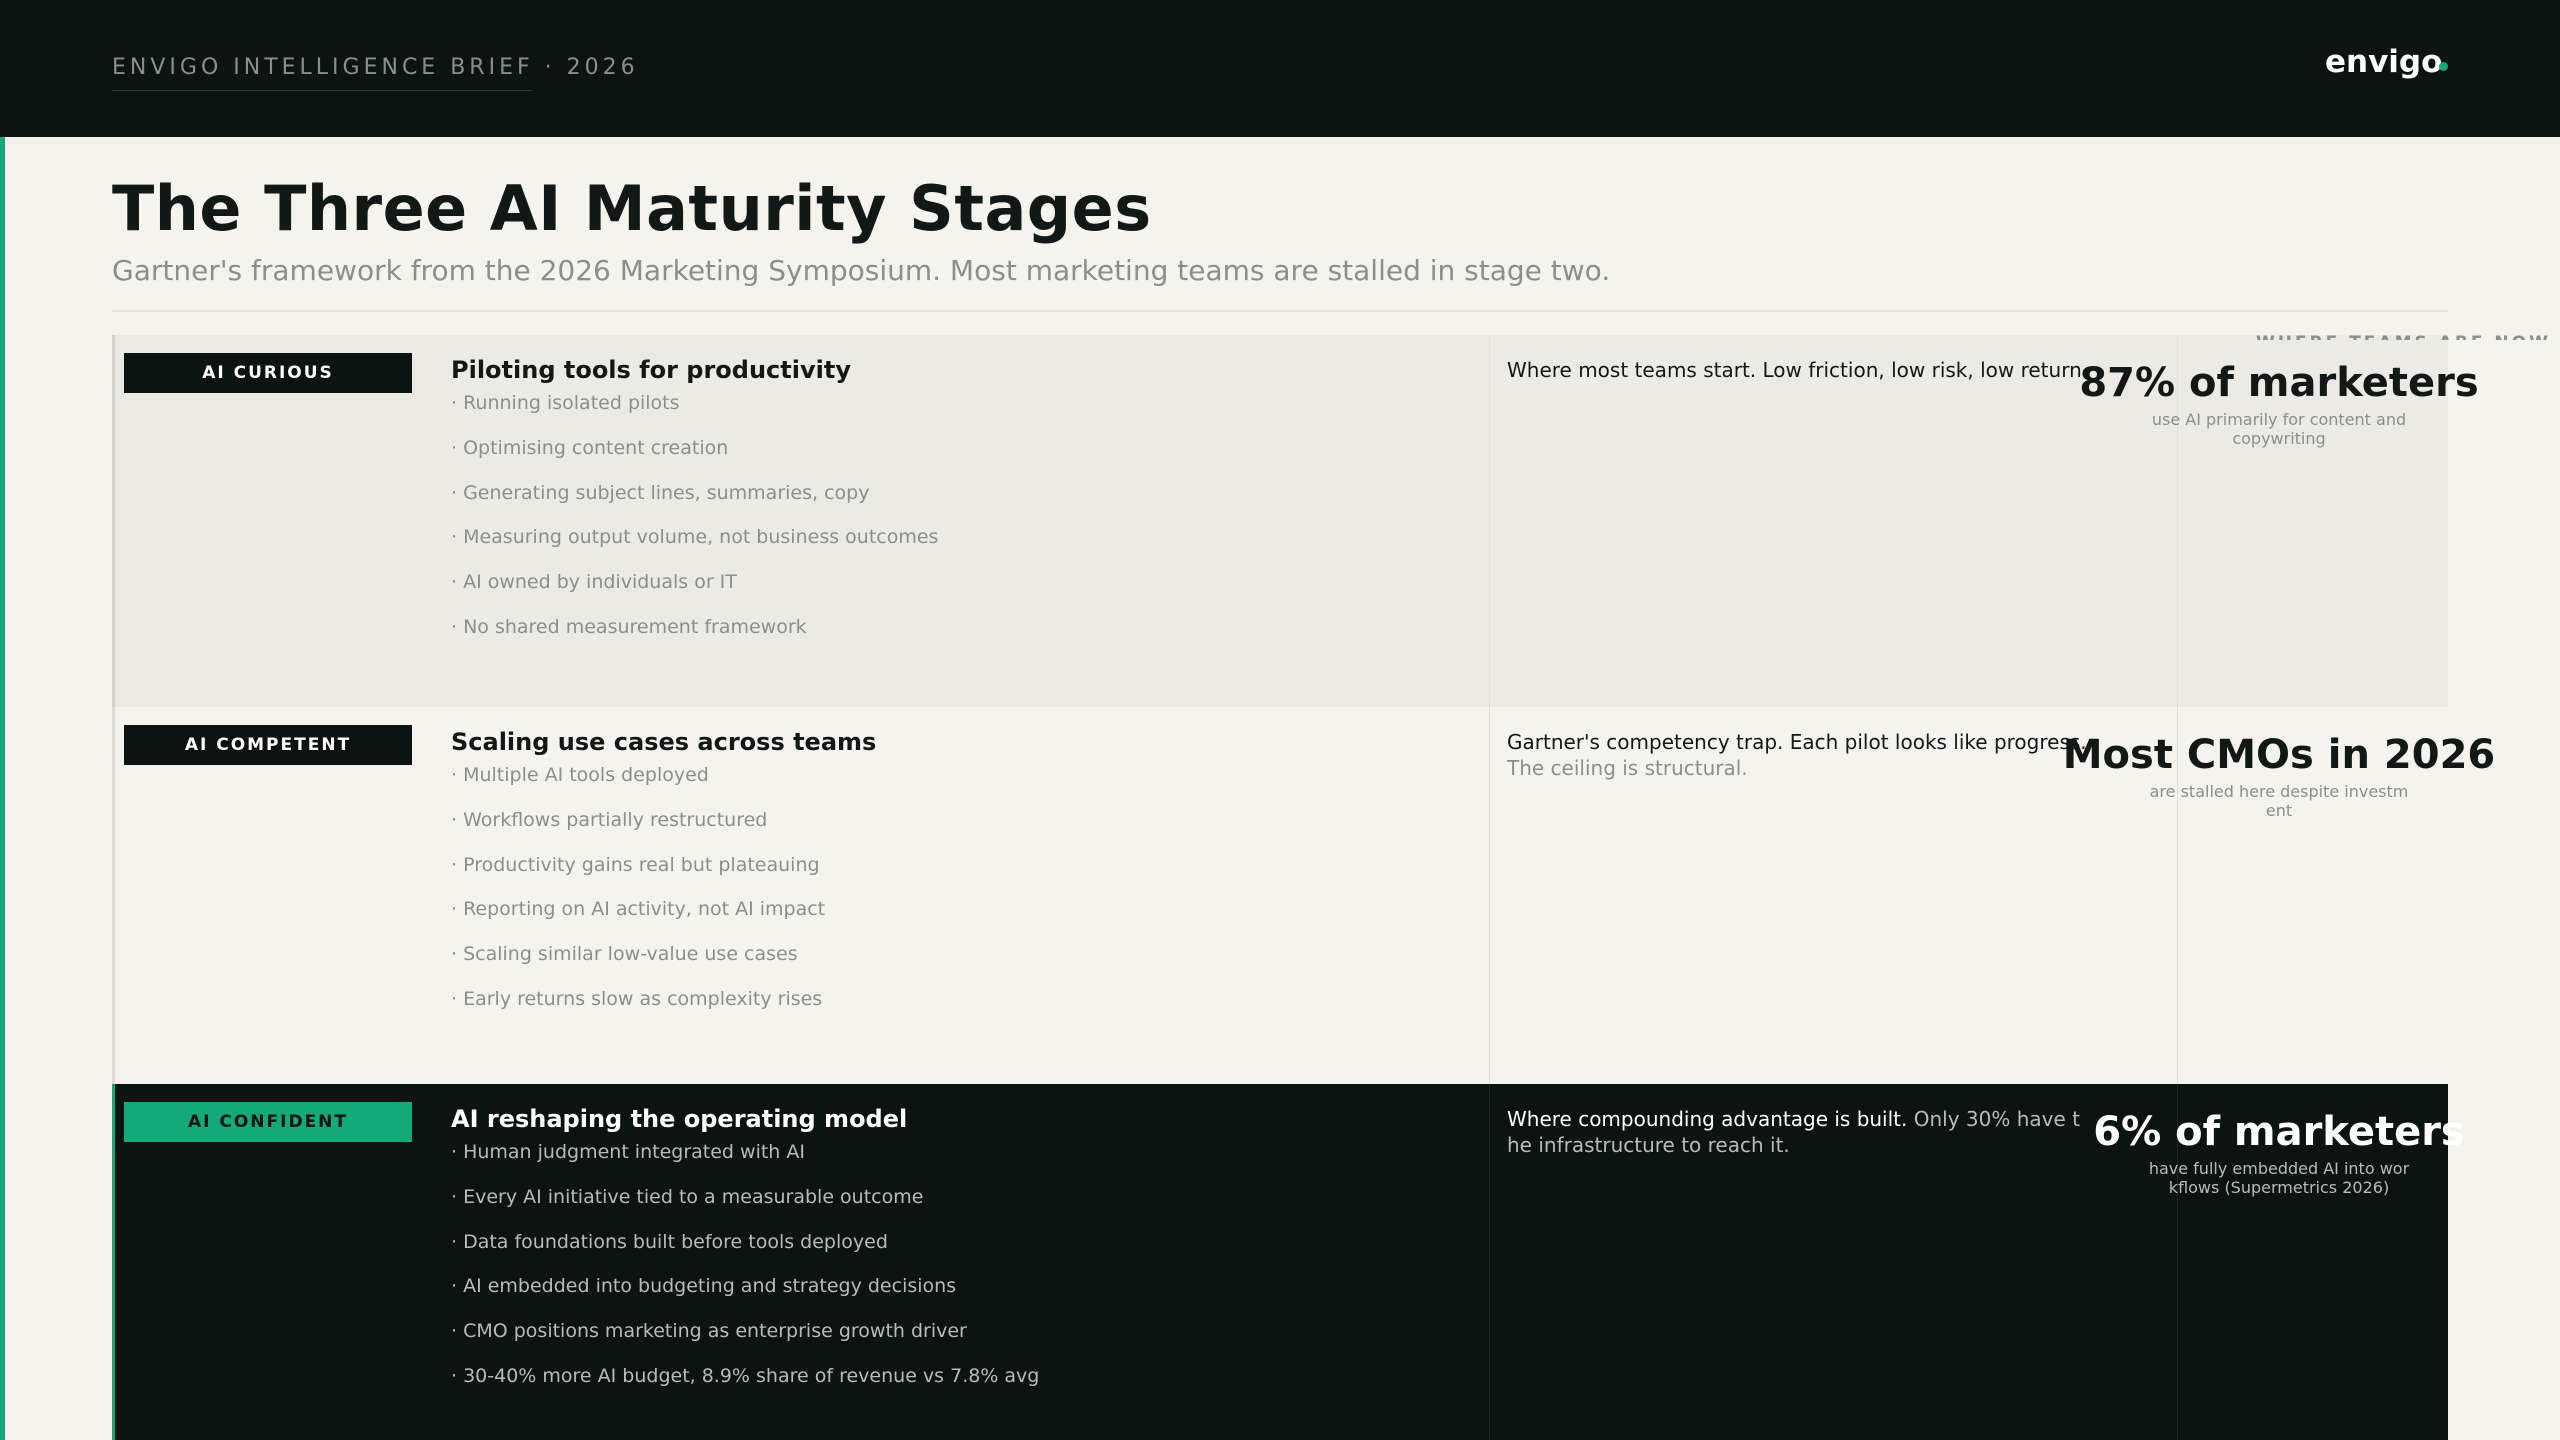  Describe the element at coordinates (2383, 62) in the screenshot. I see `envigo-logo: envigo` at that location.